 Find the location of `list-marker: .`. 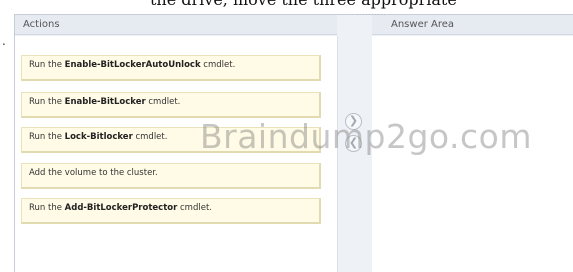

list-marker: . is located at coordinates (4, 41).